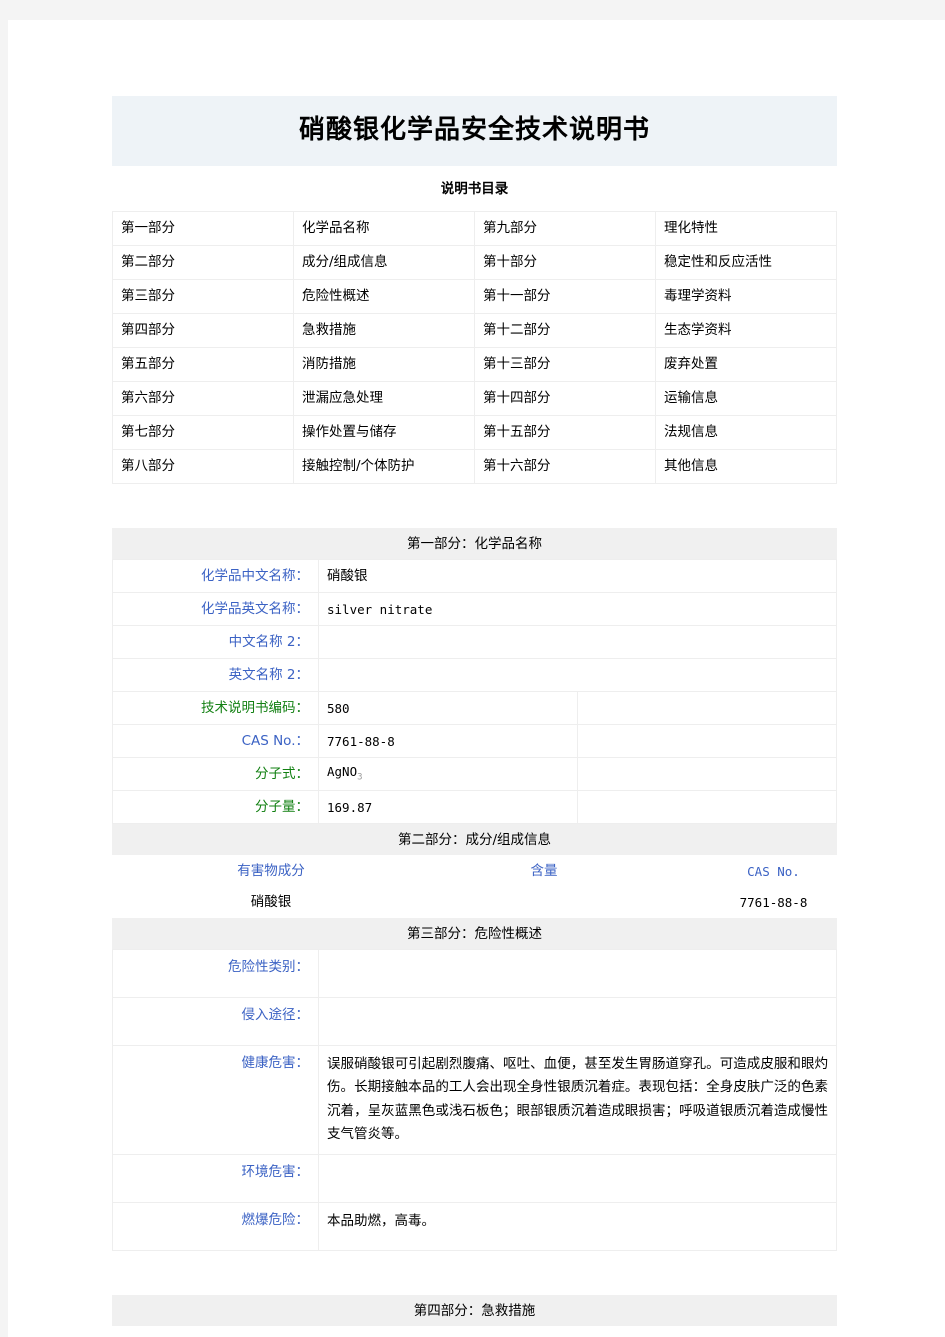 The image size is (945, 1337). I want to click on table-row: 第三部分 危险性概述 第十一部分 毒理学资料, so click(474, 297).